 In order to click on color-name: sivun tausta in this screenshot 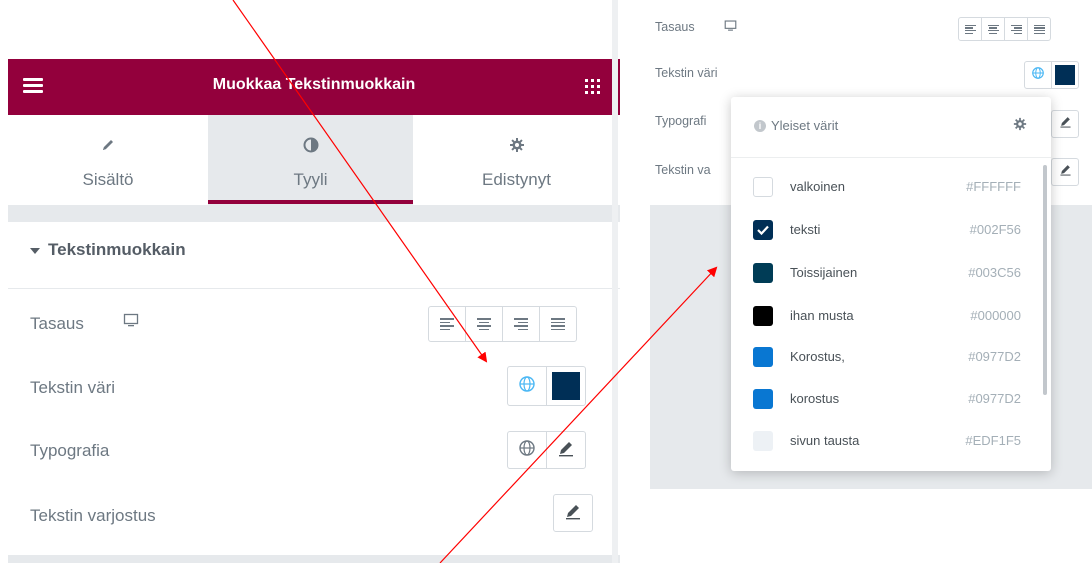, I will do `click(825, 440)`.